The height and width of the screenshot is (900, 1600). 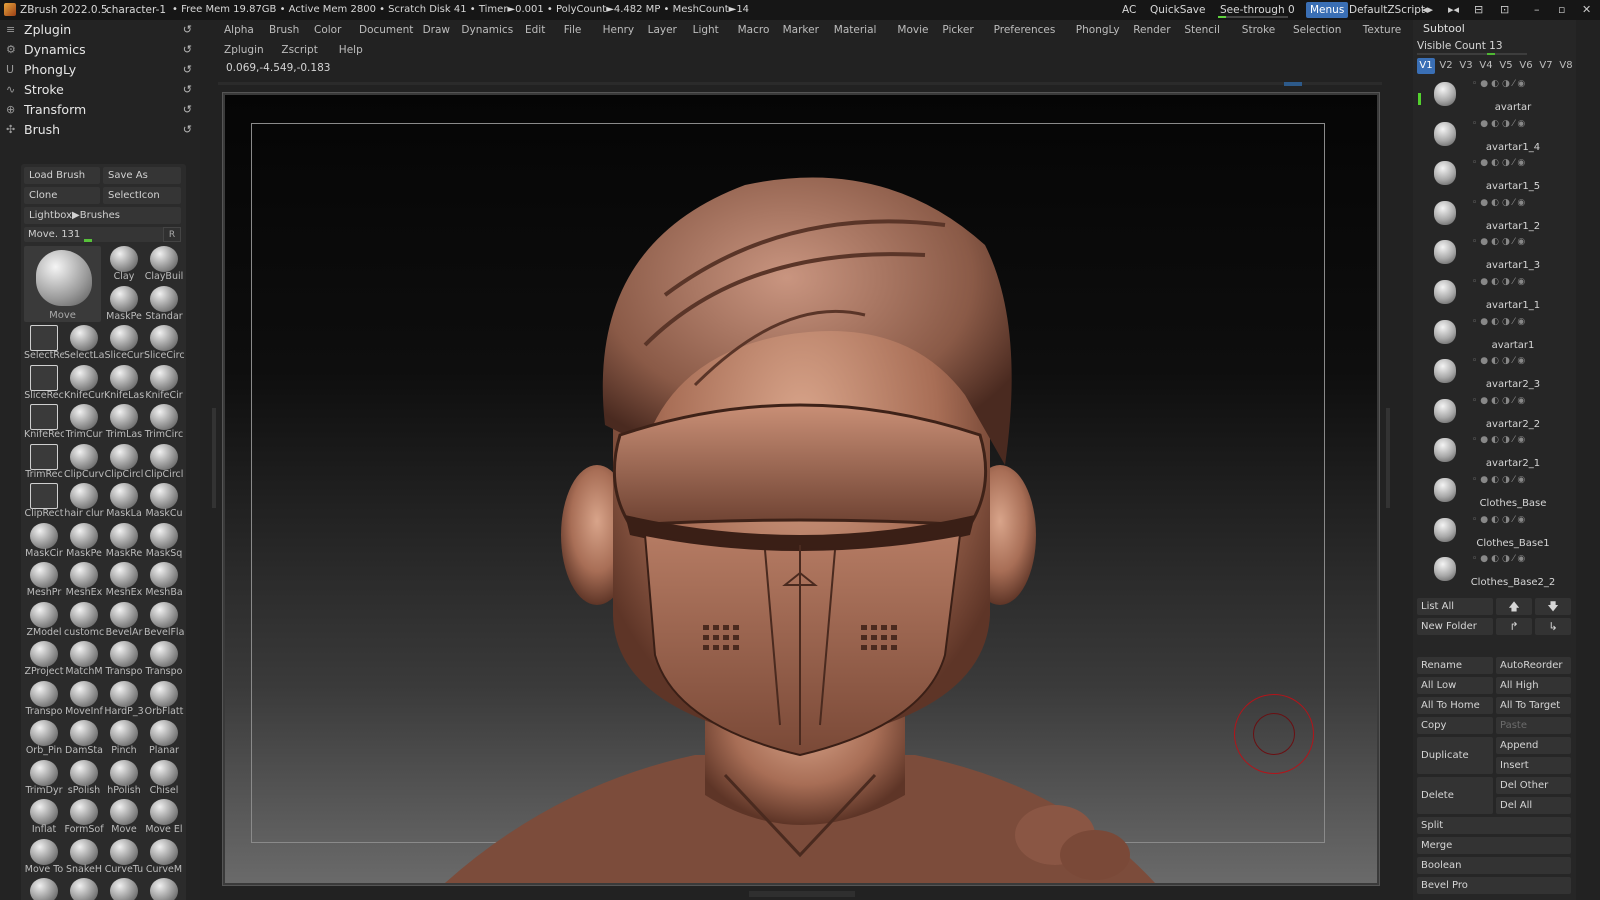 What do you see at coordinates (1177, 10) in the screenshot?
I see `quicksave-button: QuickSave` at bounding box center [1177, 10].